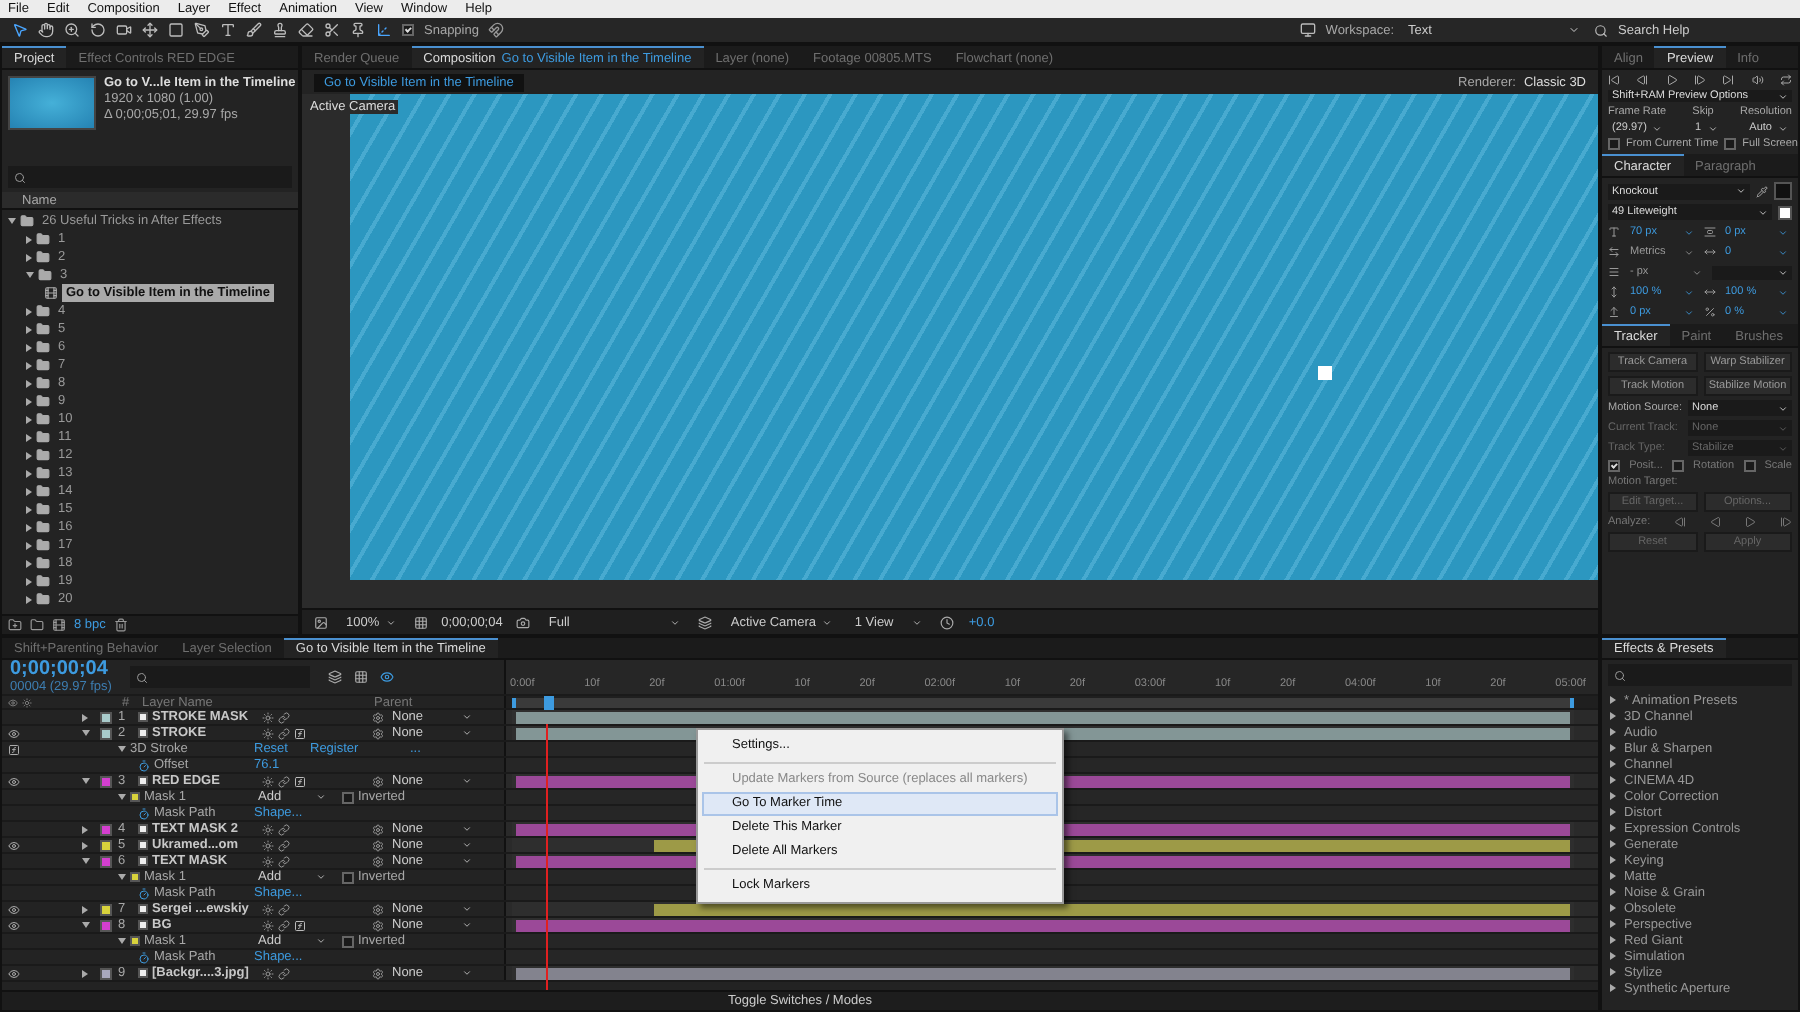  I want to click on delete-icon, so click(120, 625).